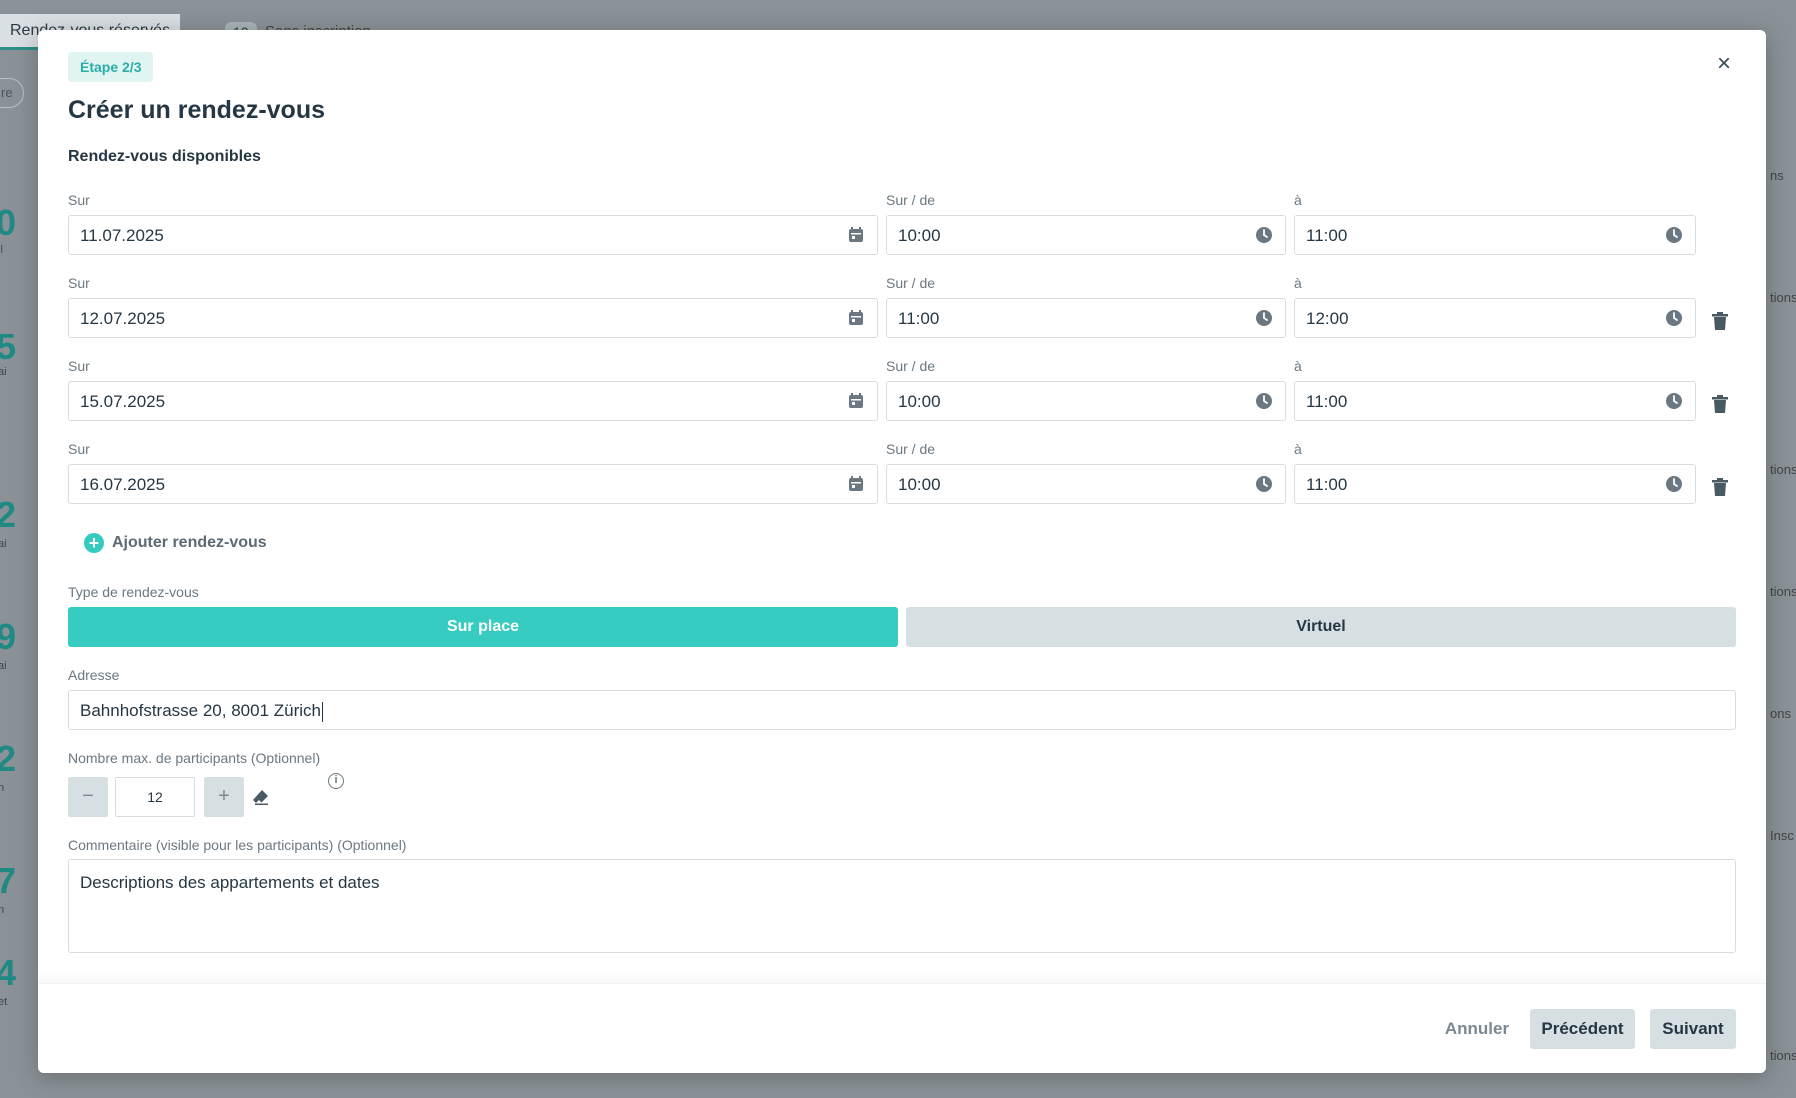 The image size is (1796, 1098). I want to click on date-input: 12.07.2025, so click(473, 318).